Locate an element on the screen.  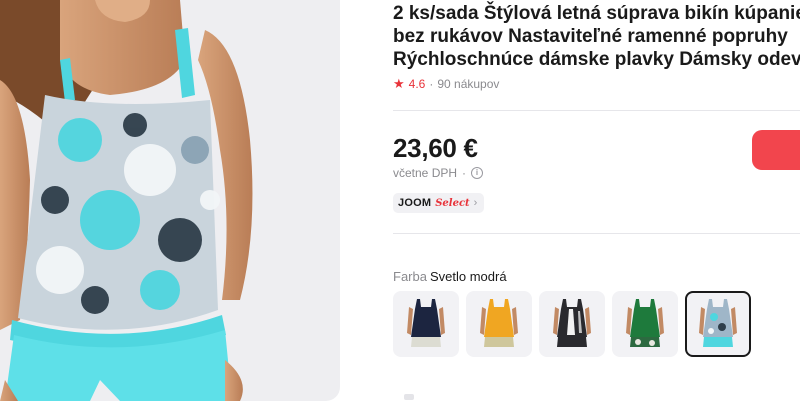
select-program-label: Select is located at coordinates (452, 203).